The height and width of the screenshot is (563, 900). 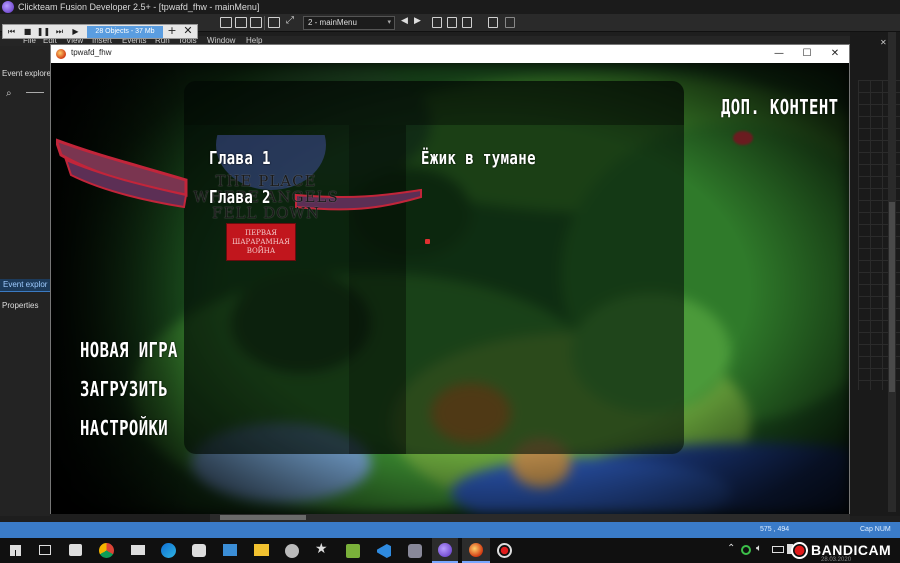 What do you see at coordinates (226, 22) in the screenshot?
I see `layout-icon` at bounding box center [226, 22].